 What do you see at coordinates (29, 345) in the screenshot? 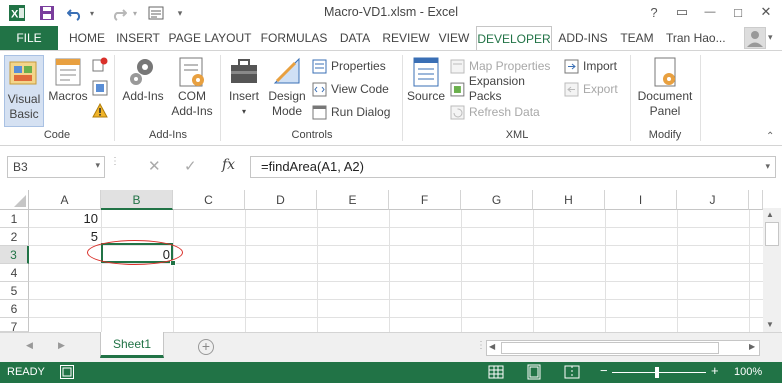
I see `sheet-scroll-left-icon: ◀` at bounding box center [29, 345].